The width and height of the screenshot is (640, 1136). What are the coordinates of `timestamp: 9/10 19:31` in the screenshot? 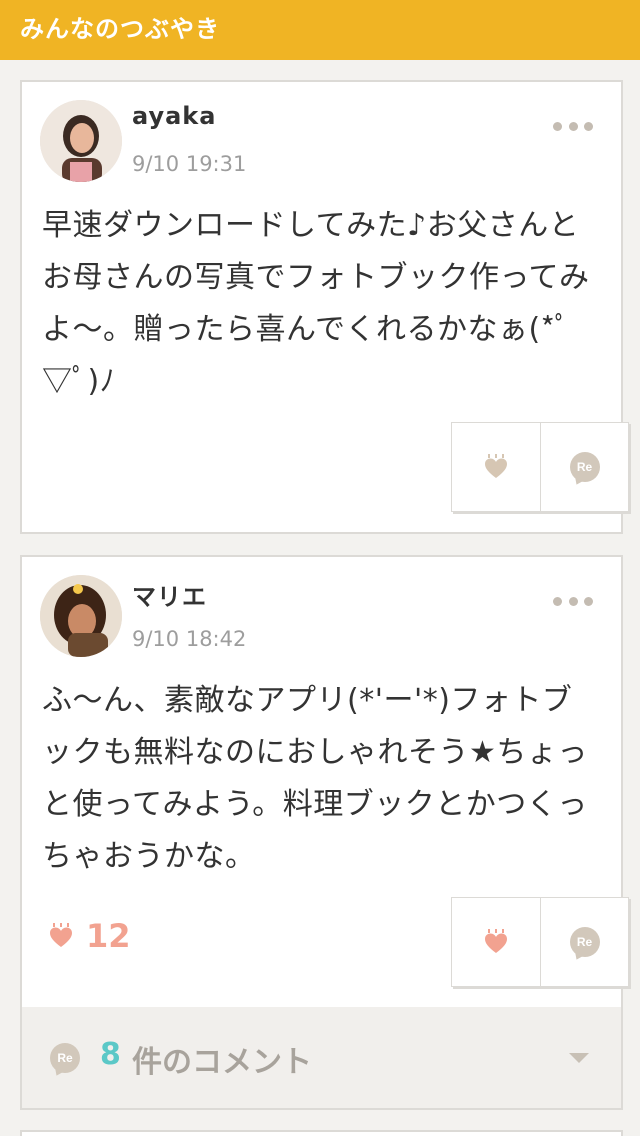 It's located at (189, 164).